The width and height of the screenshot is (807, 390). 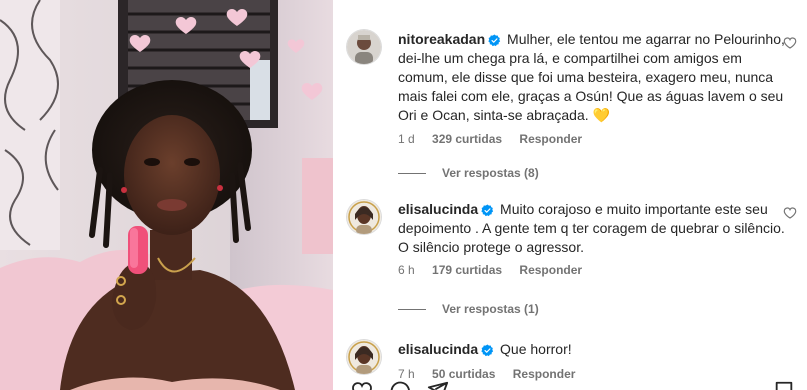 I want to click on save-icon, so click(x=784, y=385).